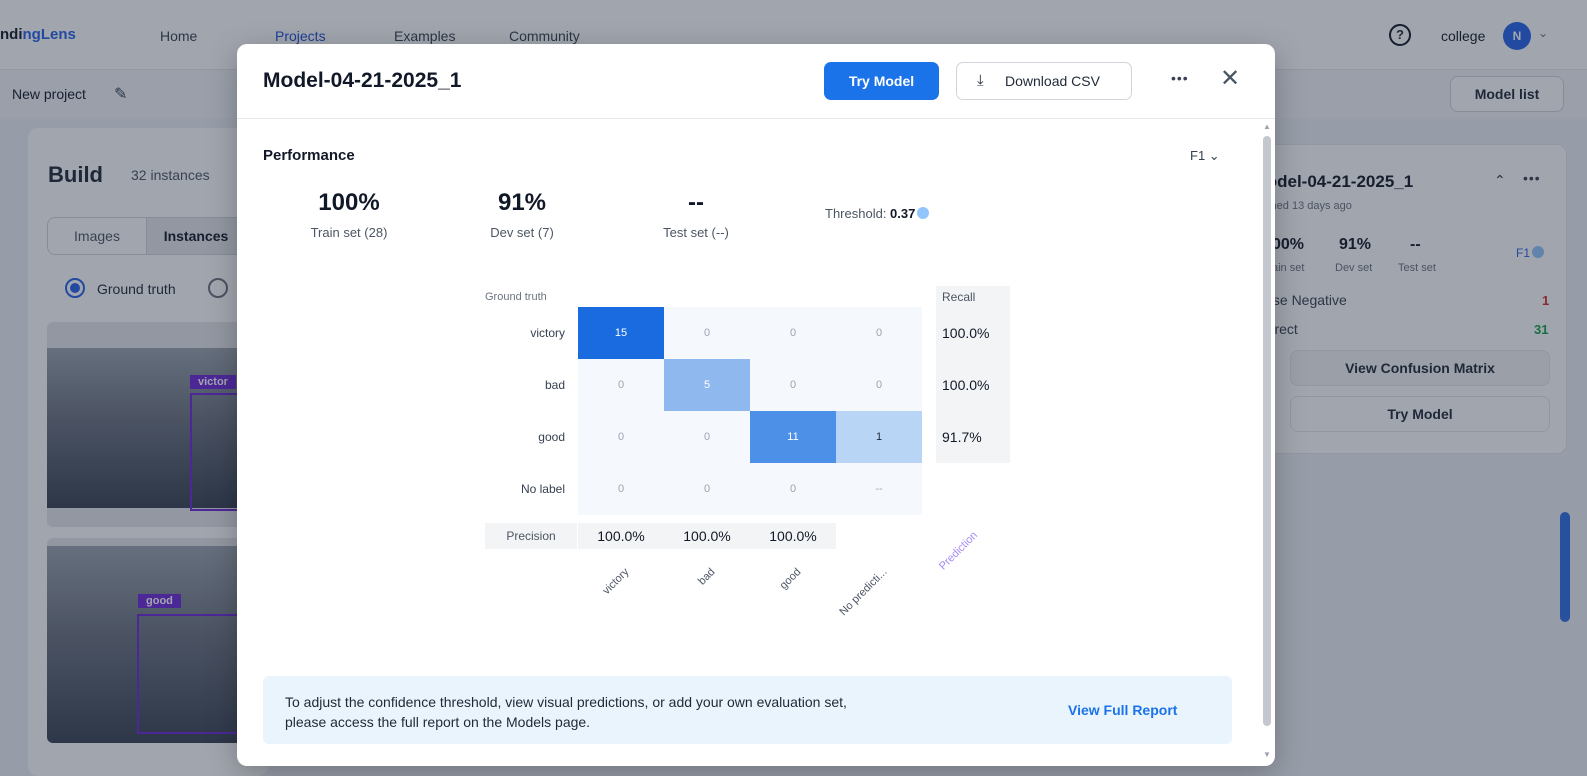  What do you see at coordinates (531, 536) in the screenshot?
I see `precision-label: Precision` at bounding box center [531, 536].